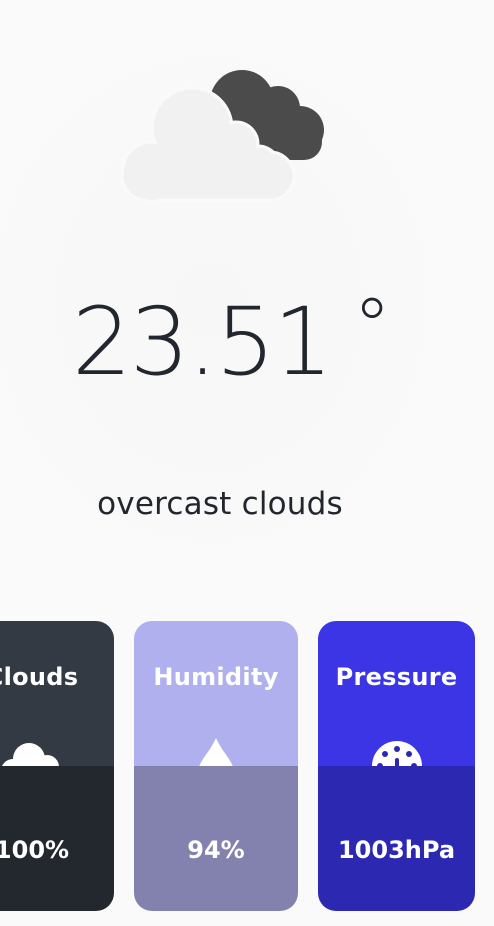  I want to click on clouds-value: 100%, so click(35, 850).